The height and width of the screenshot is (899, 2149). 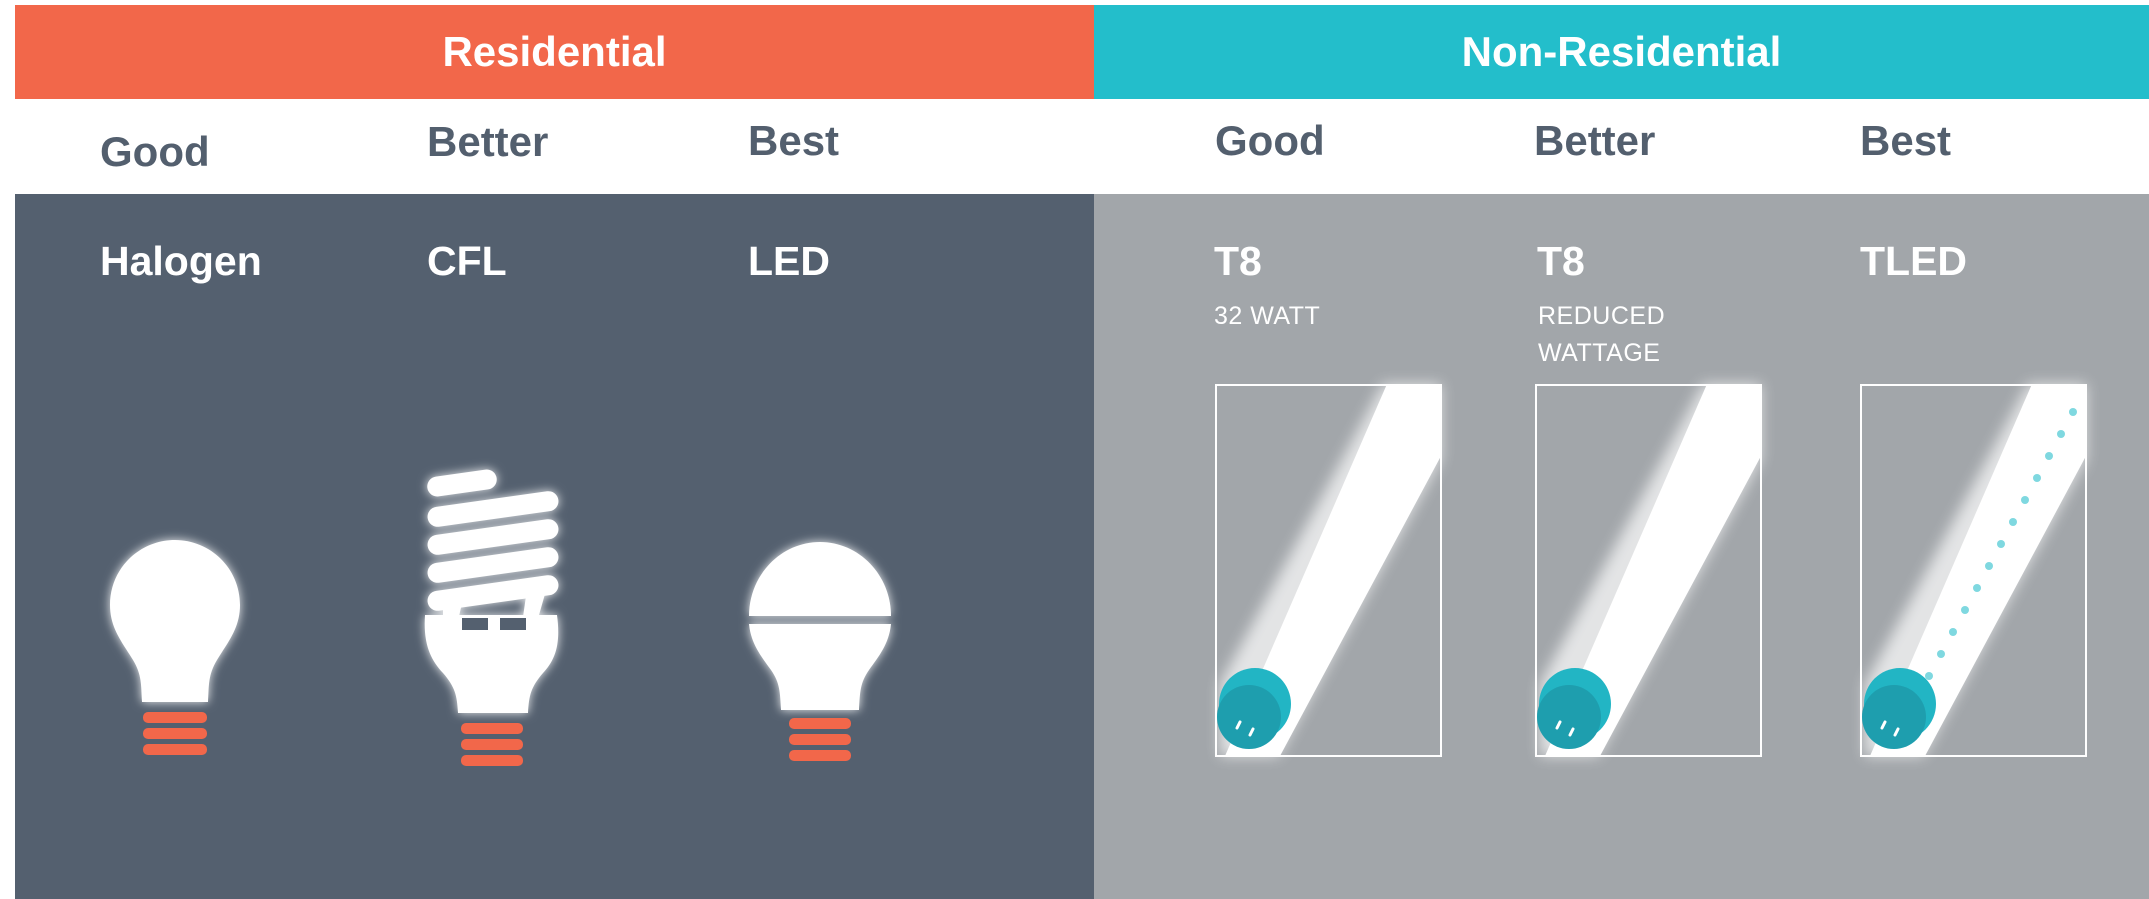 I want to click on wattage-note-line: WATTAGE, so click(x=1599, y=353).